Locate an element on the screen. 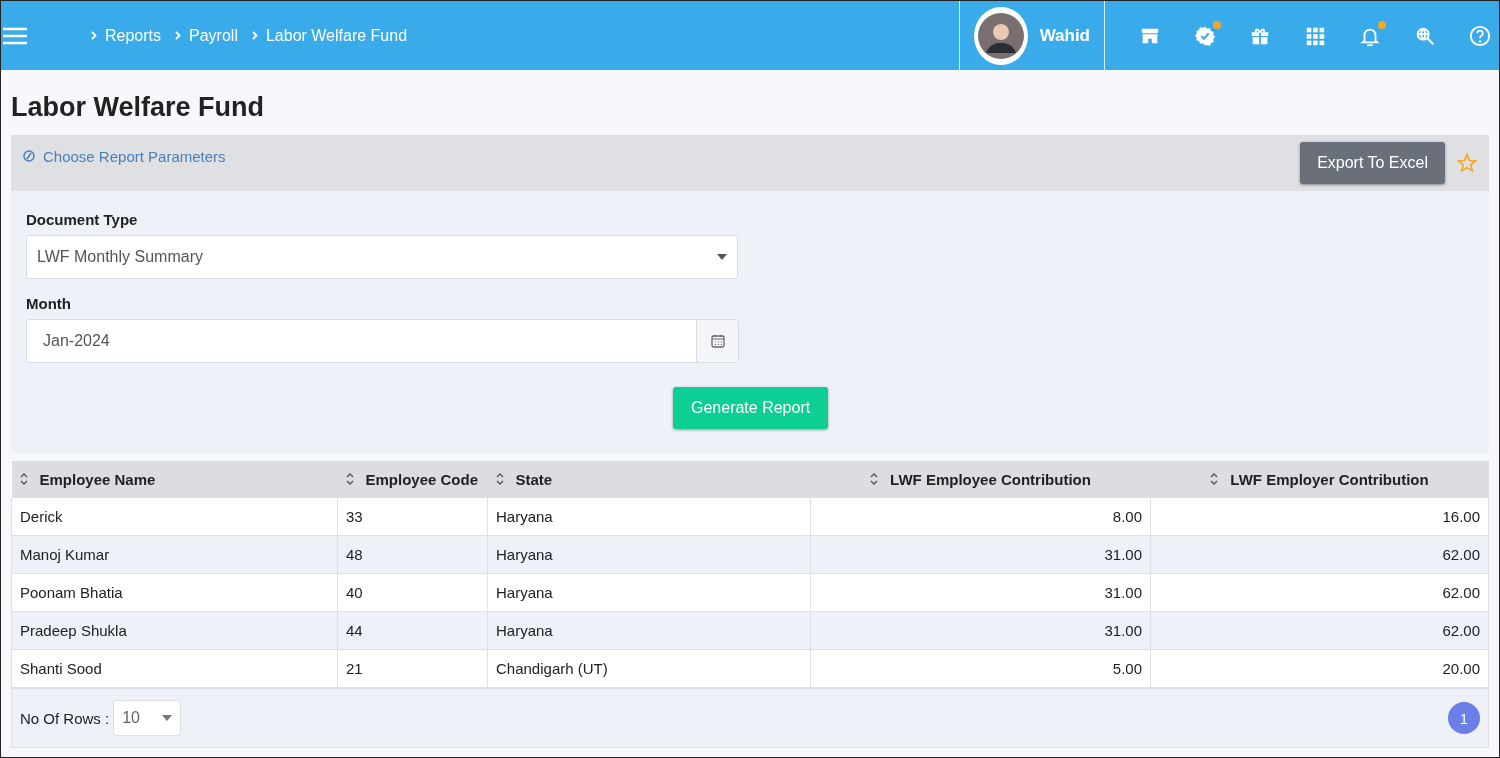 The image size is (1500, 758). menu-icon is located at coordinates (15, 35).